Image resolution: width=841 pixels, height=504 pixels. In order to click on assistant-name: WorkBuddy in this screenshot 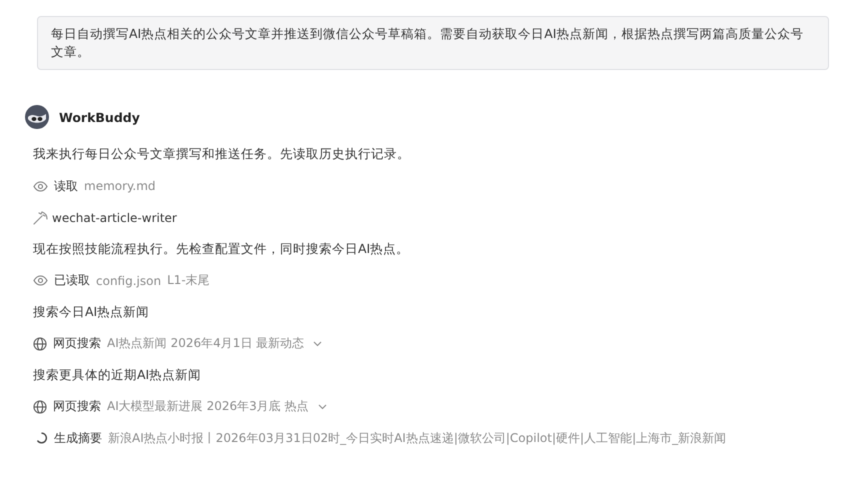, I will do `click(99, 117)`.